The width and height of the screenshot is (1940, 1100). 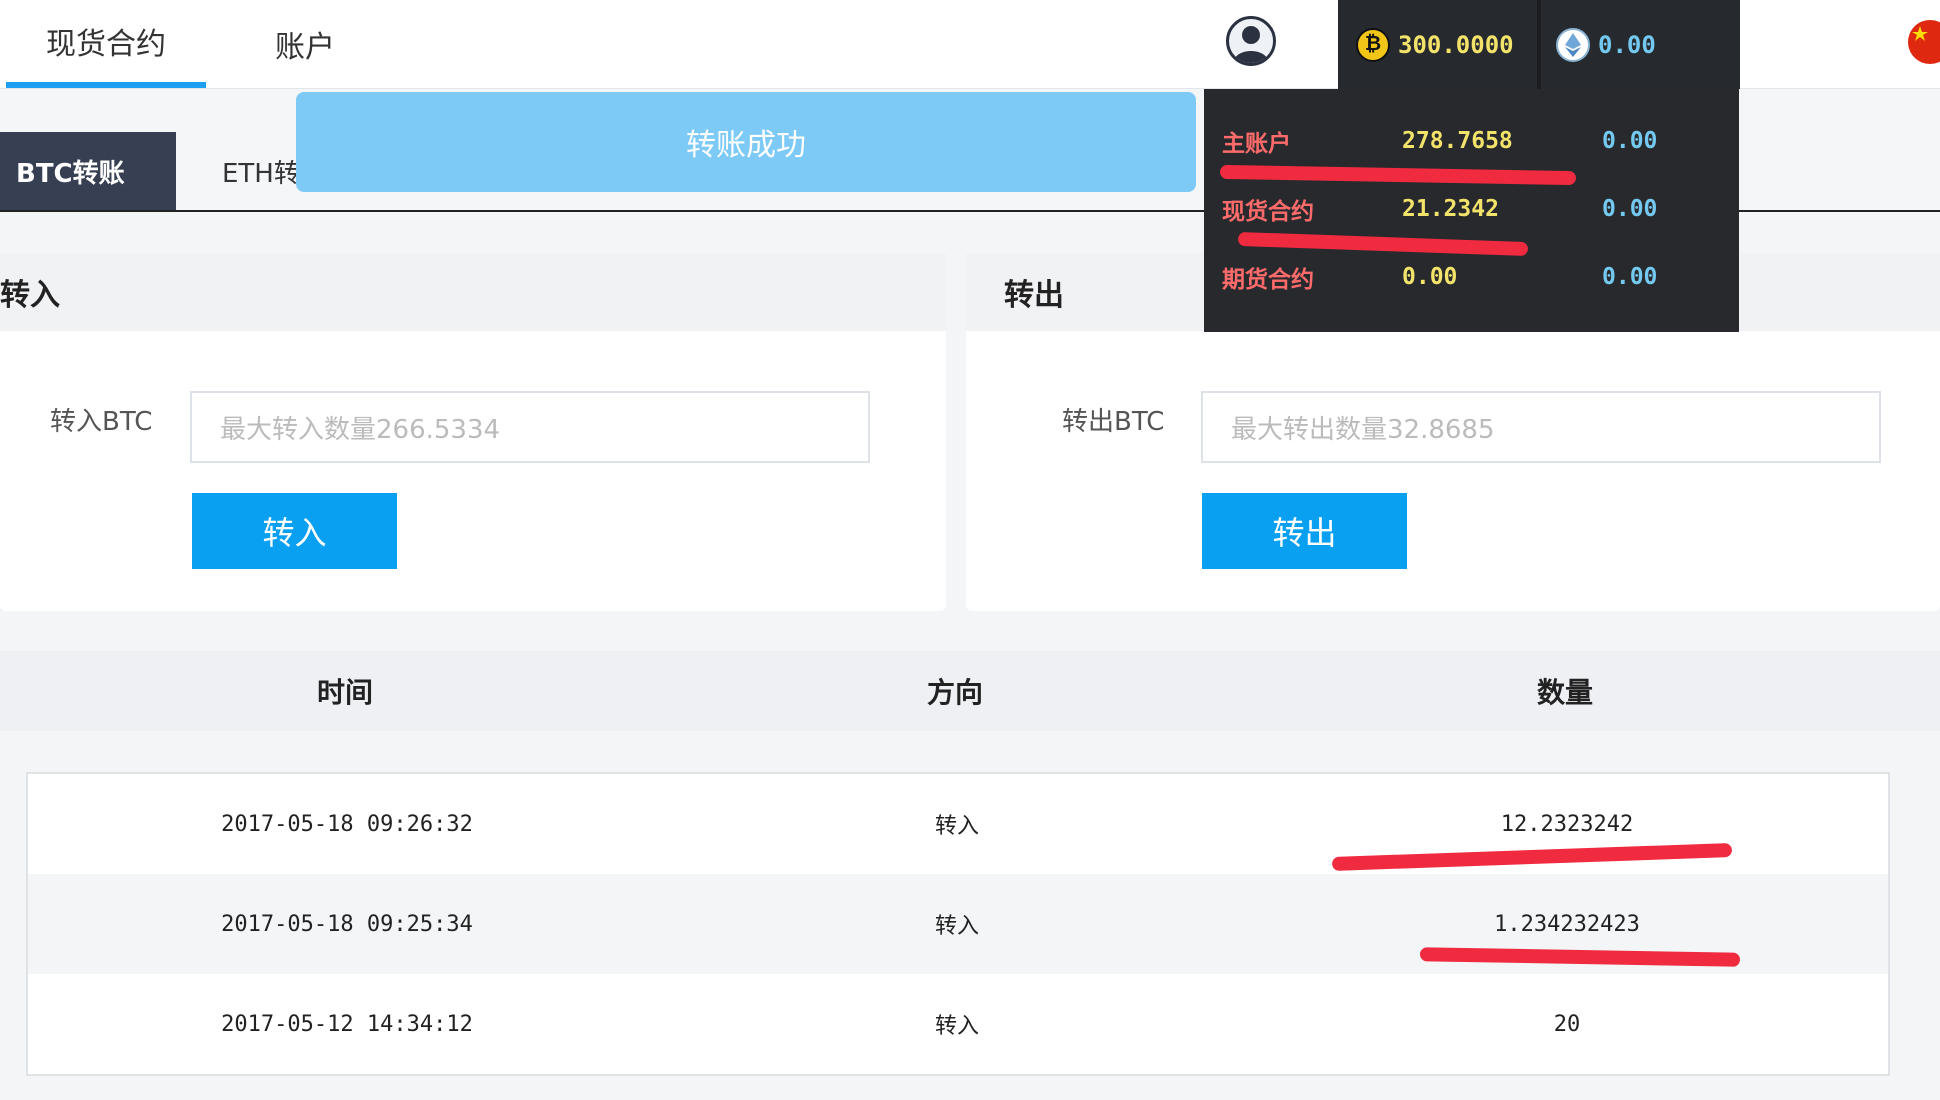 What do you see at coordinates (347, 1024) in the screenshot?
I see `cell-time: 2017-05-12 14:34:12` at bounding box center [347, 1024].